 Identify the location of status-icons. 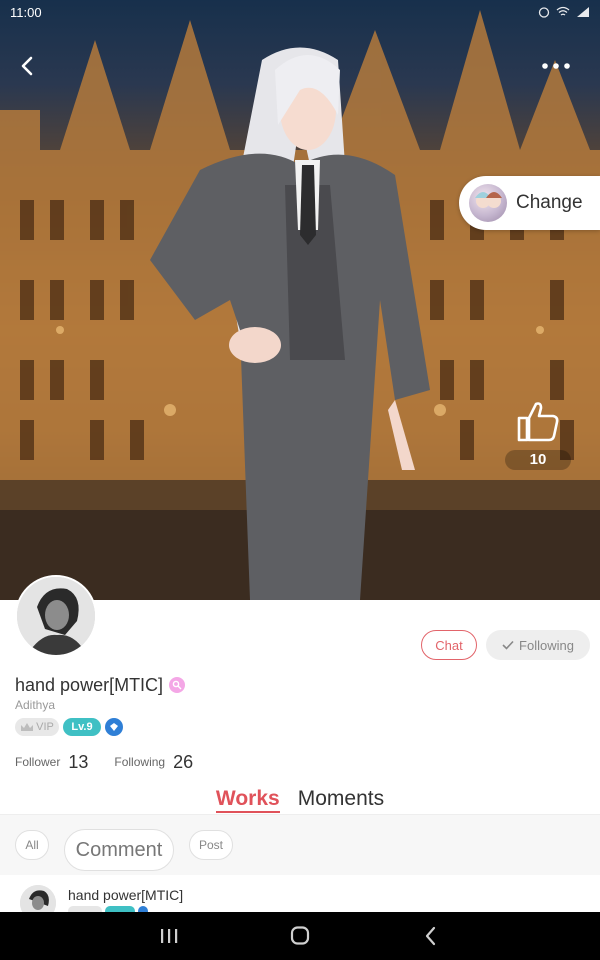
(564, 12).